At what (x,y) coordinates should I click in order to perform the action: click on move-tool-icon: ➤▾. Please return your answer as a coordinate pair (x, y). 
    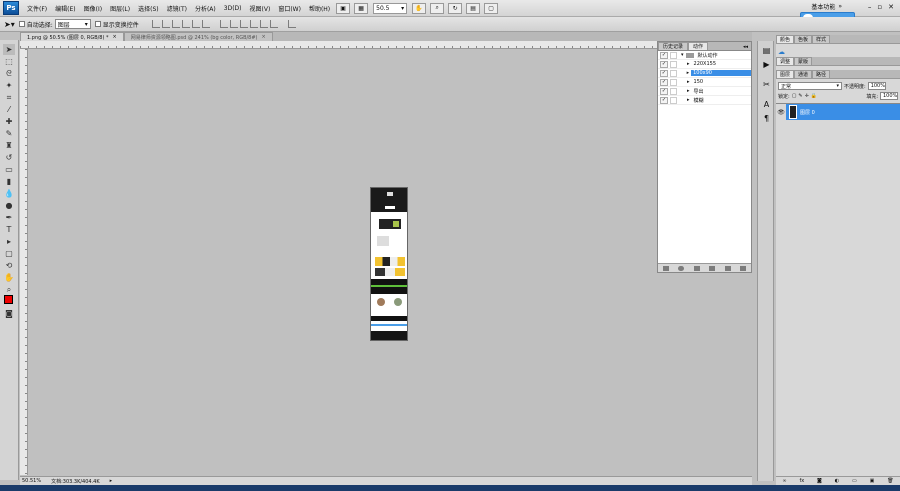
    Looking at the image, I should click on (9, 24).